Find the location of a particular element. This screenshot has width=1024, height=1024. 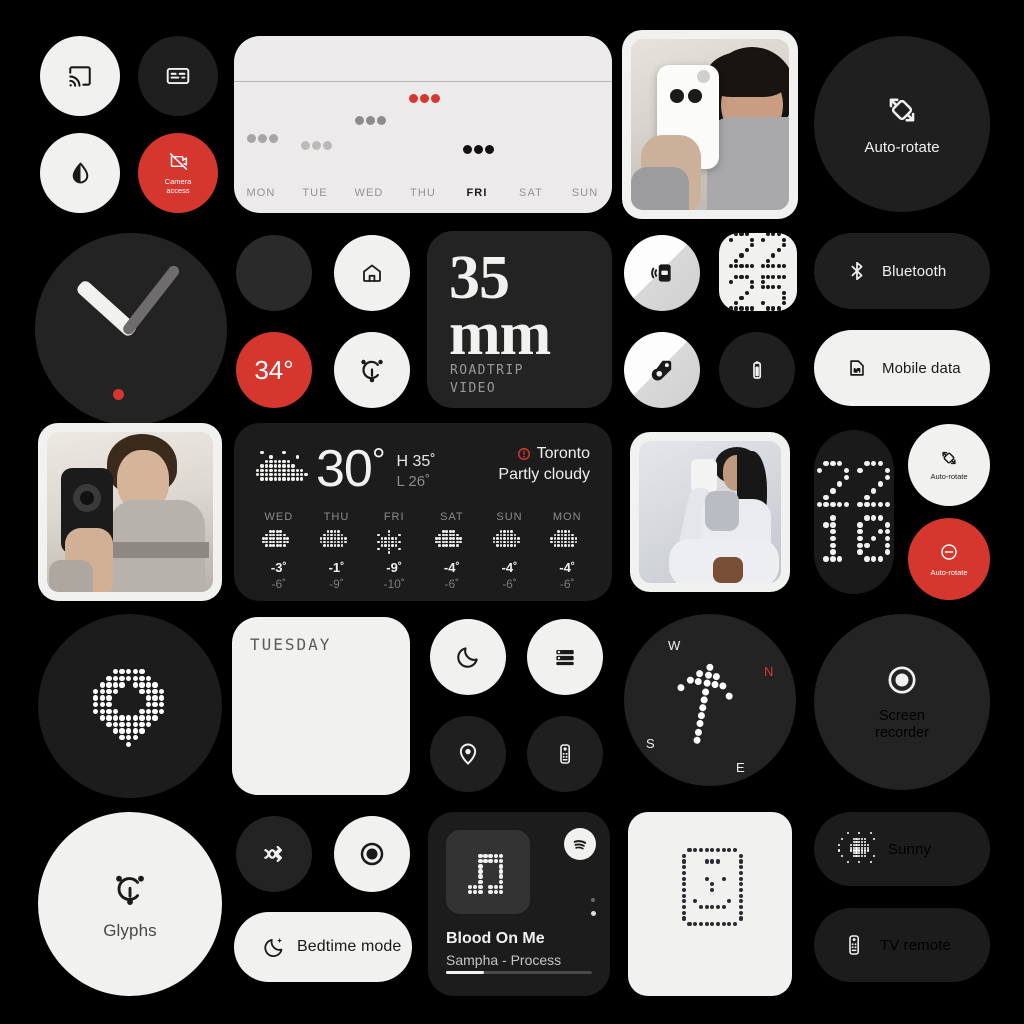

quick-setting-battery is located at coordinates (757, 370).